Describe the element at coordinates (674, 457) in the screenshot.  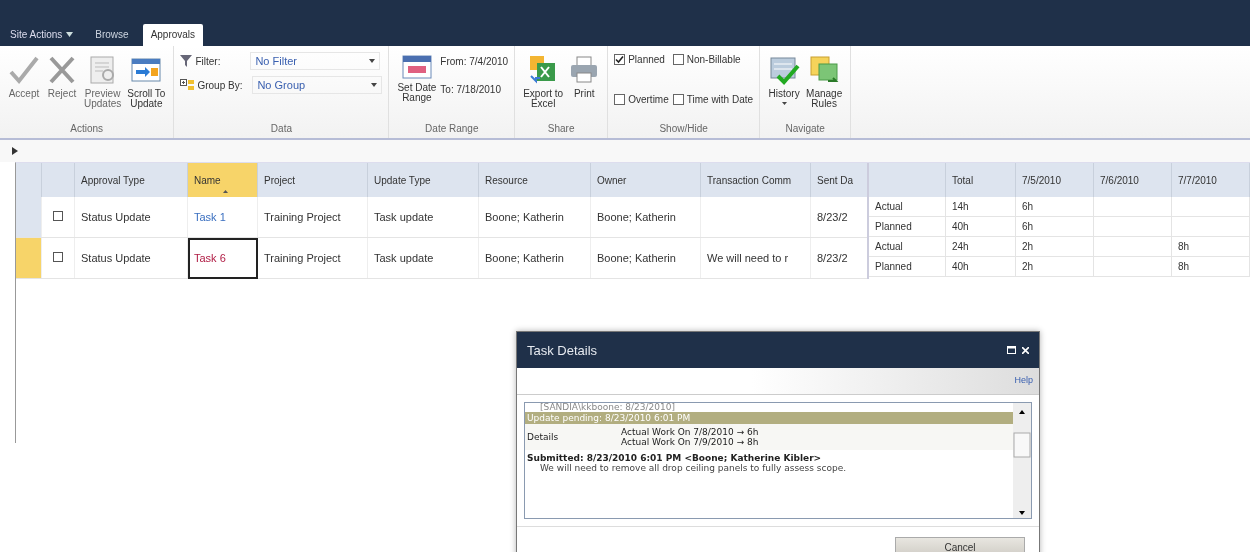
I see `submitted-line: Submitted: 8/23/2010 6:01 PM <Boone; Katherine Kibler>` at that location.